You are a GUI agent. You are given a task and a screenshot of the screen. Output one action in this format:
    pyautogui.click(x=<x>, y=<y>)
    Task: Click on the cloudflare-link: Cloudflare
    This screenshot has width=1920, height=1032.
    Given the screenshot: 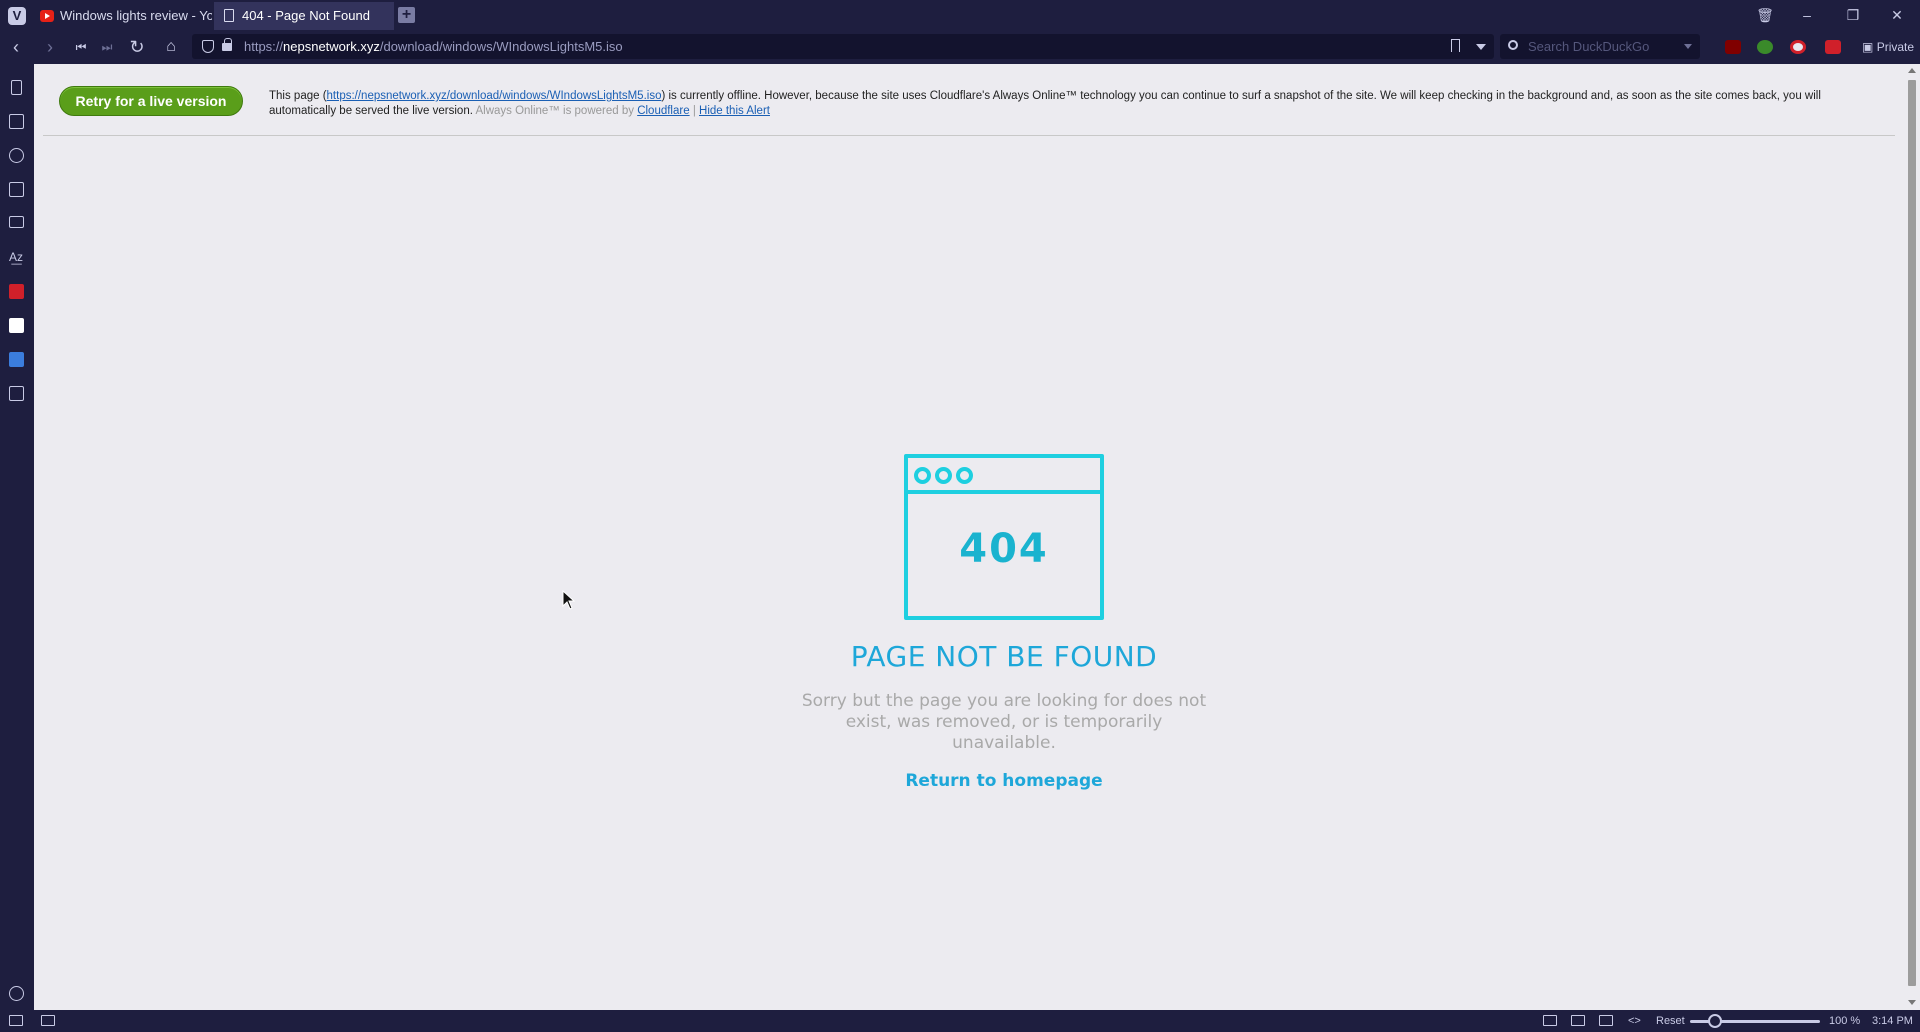 What is the action you would take?
    pyautogui.click(x=663, y=111)
    